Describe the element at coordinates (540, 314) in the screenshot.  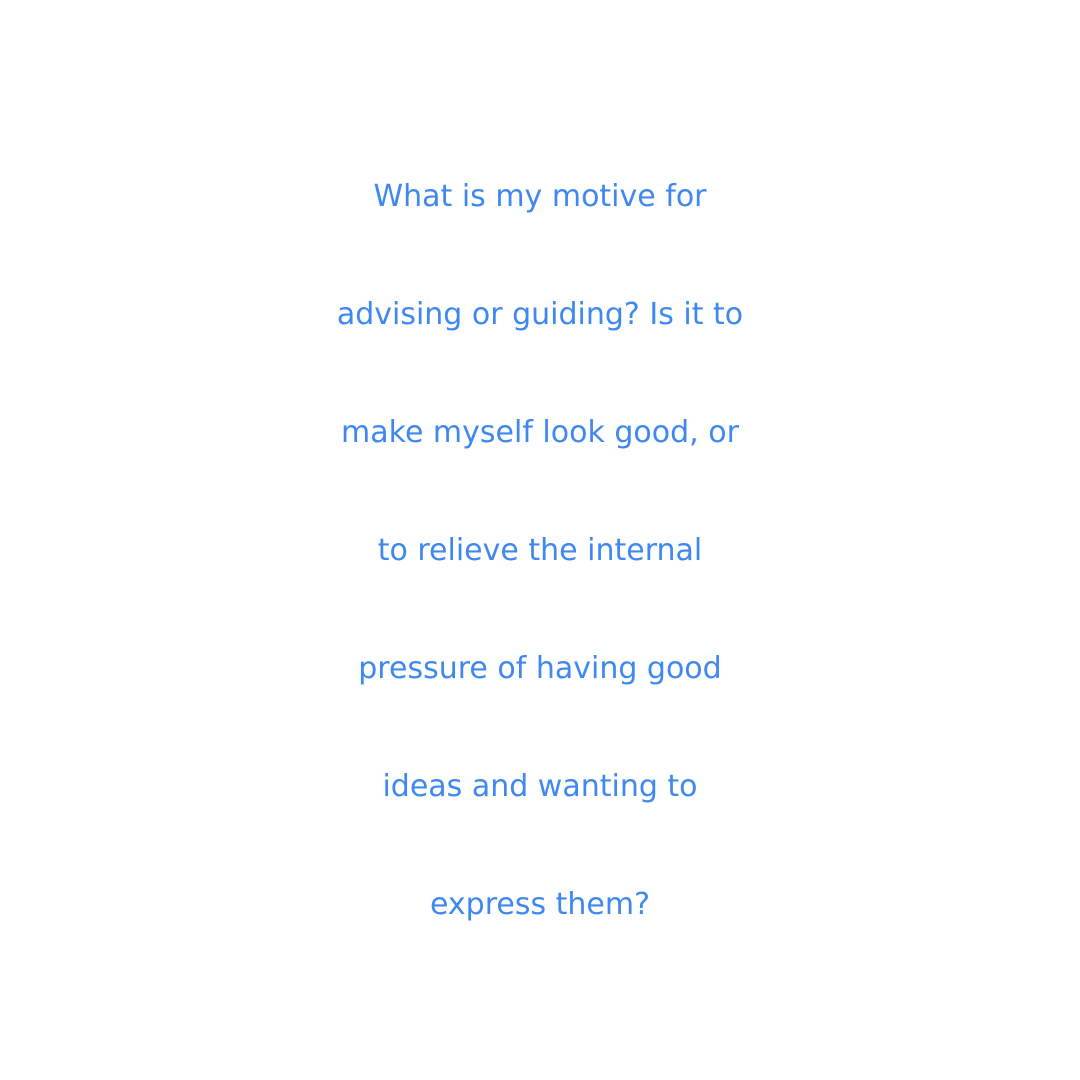
I see `quote-line: advising or guiding? Is it to` at that location.